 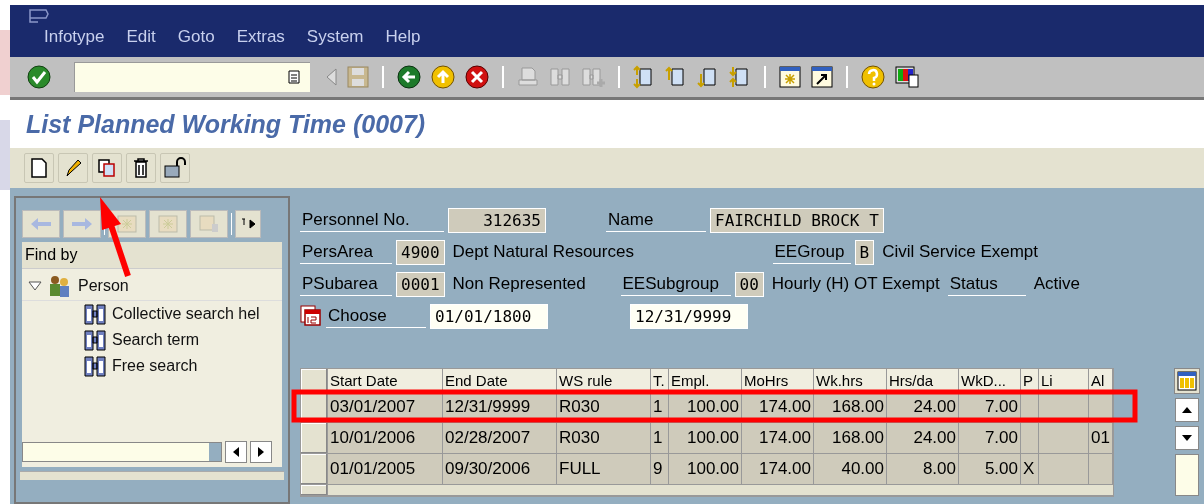 I want to click on scroll-up-button, so click(x=1187, y=410).